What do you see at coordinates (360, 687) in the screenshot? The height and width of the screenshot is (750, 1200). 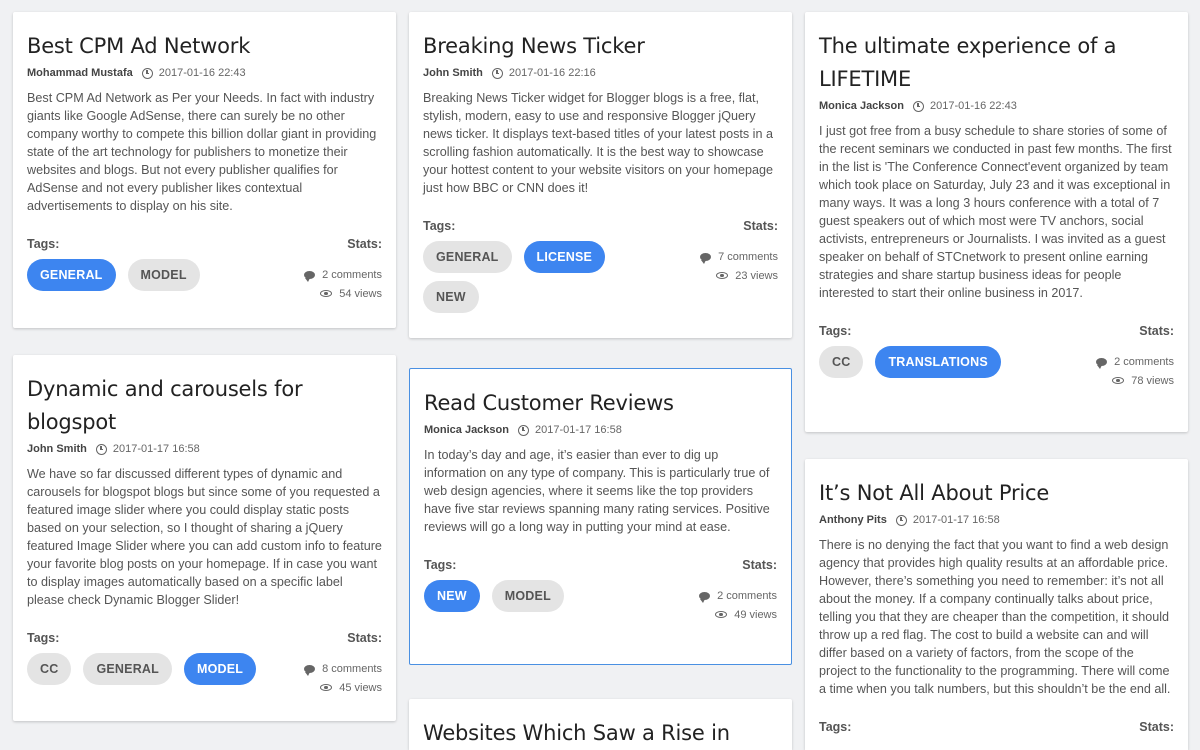 I see `view-count: 45 views` at bounding box center [360, 687].